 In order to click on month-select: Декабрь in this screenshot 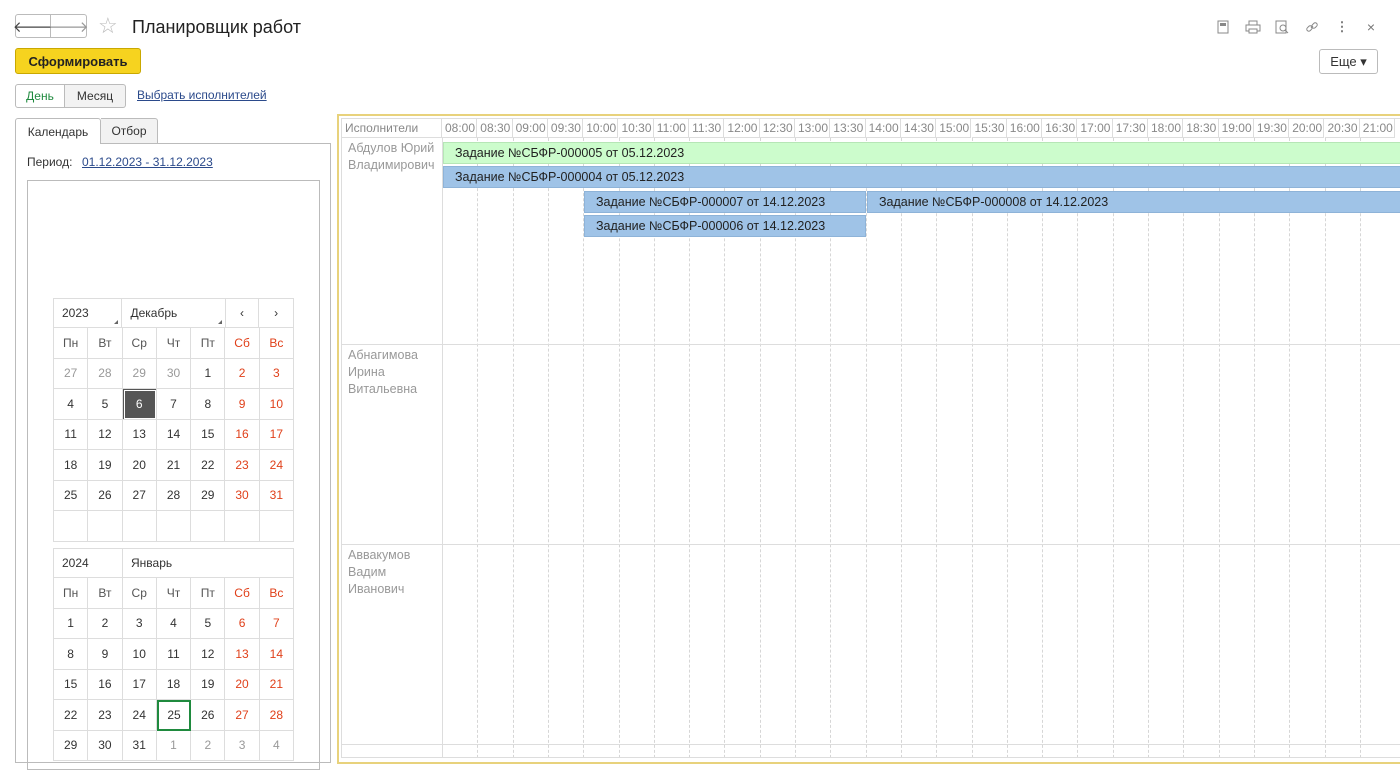, I will do `click(174, 313)`.